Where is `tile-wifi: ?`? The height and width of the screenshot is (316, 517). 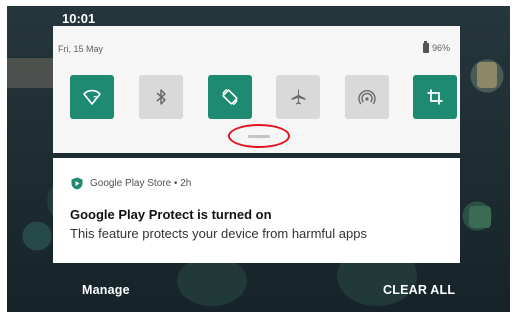
tile-wifi: ? is located at coordinates (92, 97).